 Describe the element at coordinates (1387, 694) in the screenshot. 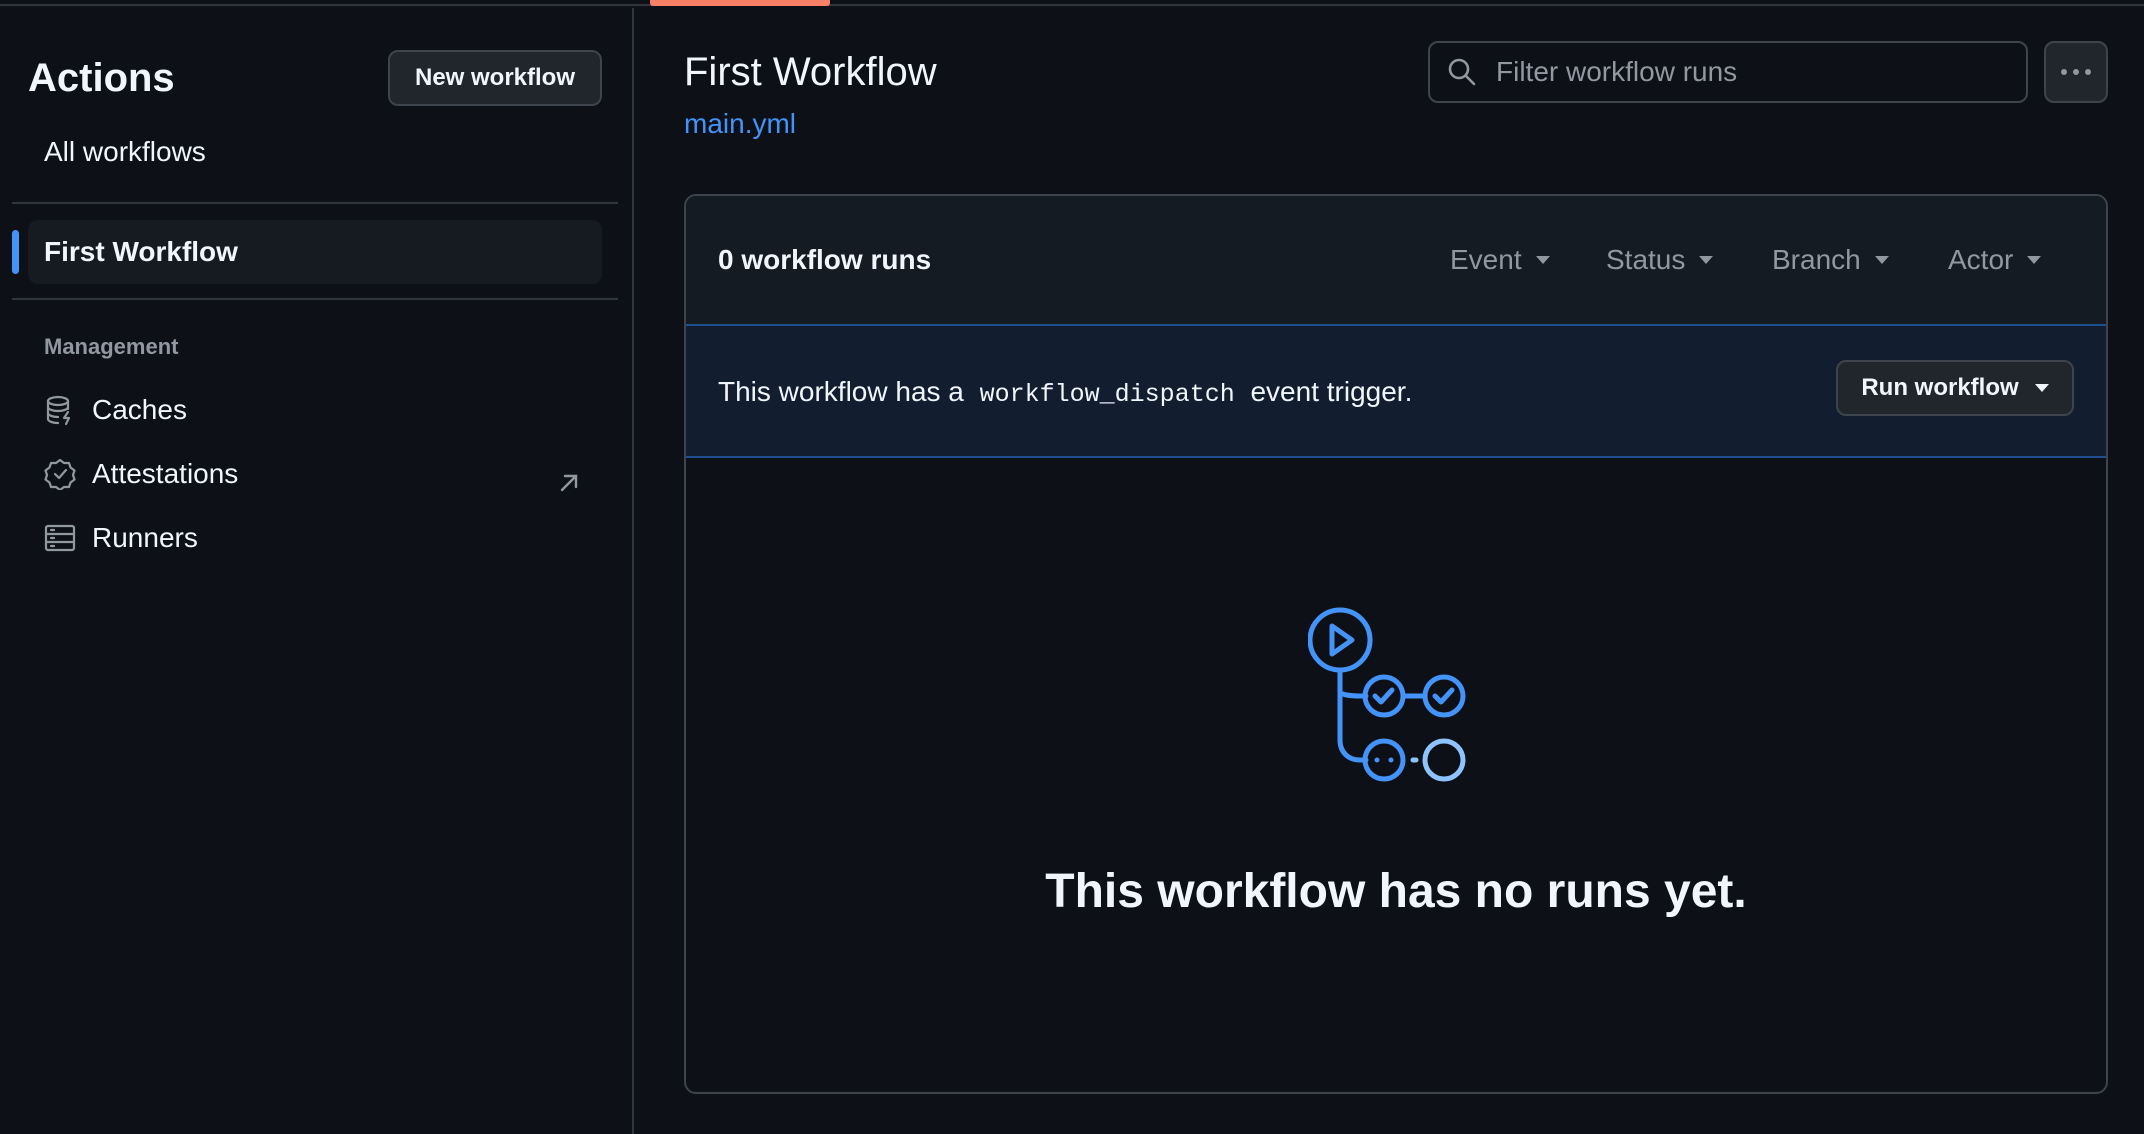

I see `workflow-graph-icon` at that location.